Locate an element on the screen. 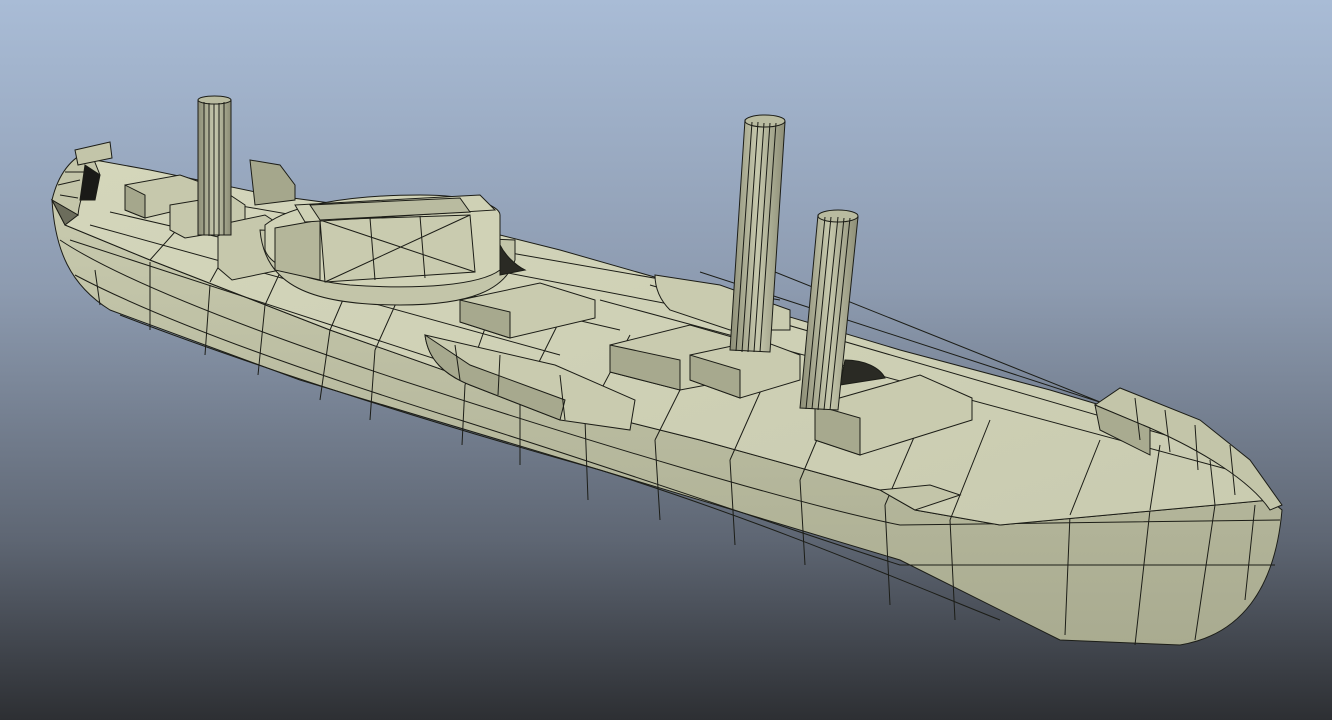 This screenshot has width=1332, height=720. funnel-aft is located at coordinates (214, 165).